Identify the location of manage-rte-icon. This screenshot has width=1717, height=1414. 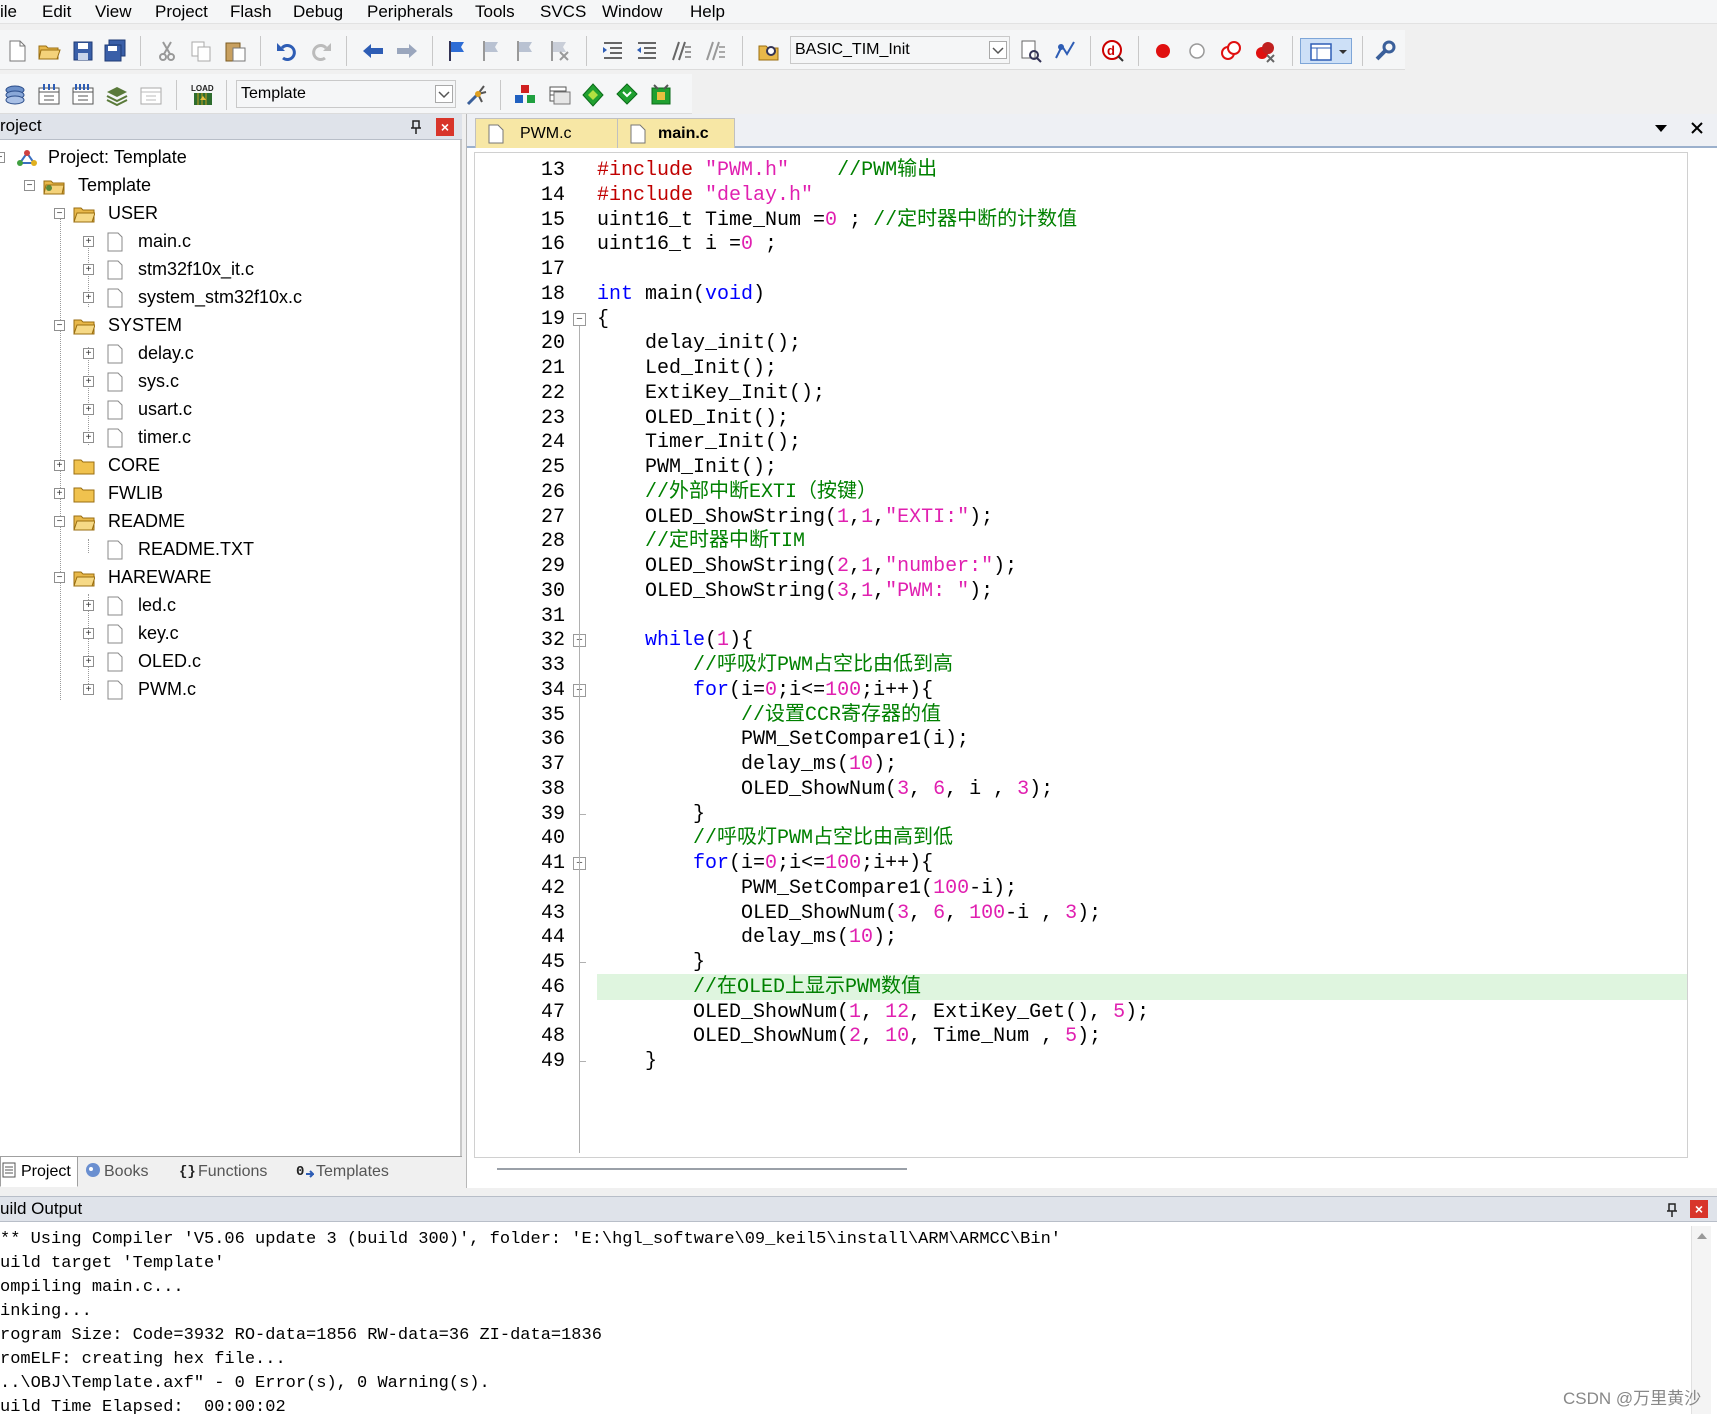
(627, 95).